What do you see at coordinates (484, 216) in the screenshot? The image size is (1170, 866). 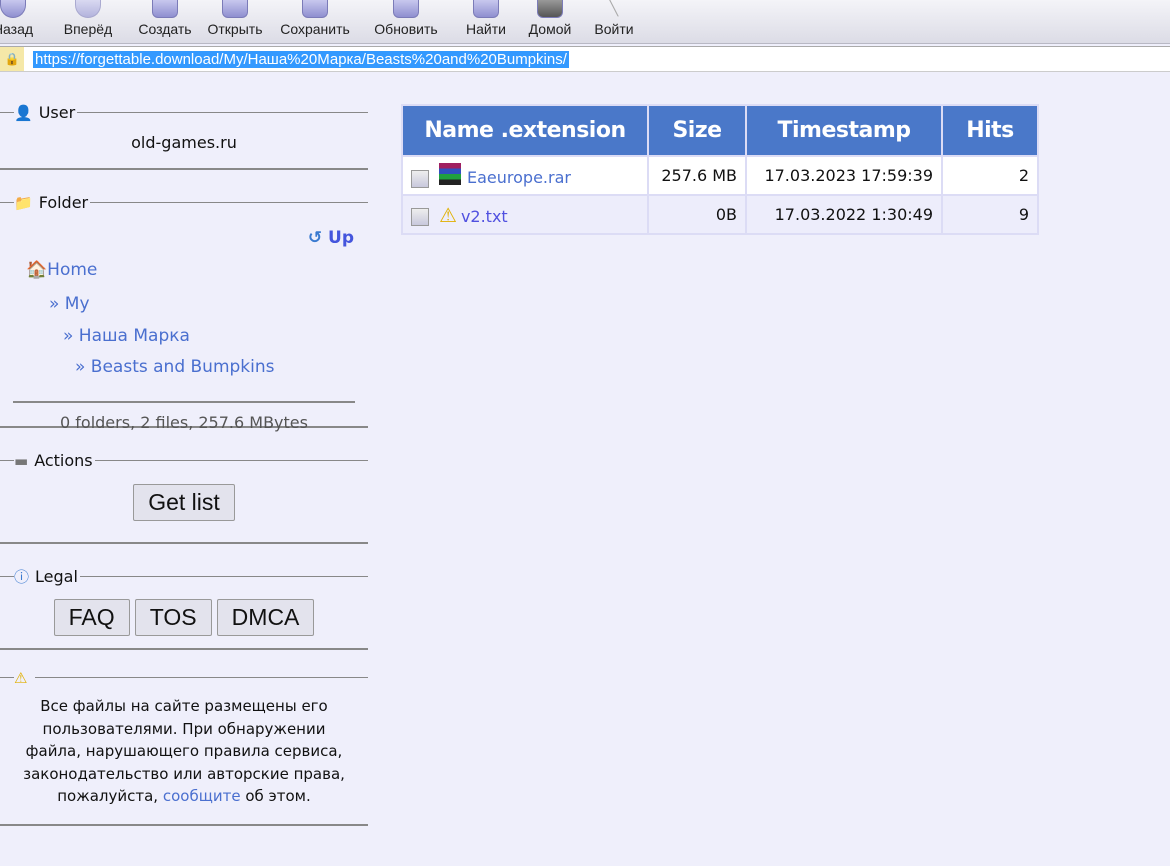 I see `file-link: v2.txt` at bounding box center [484, 216].